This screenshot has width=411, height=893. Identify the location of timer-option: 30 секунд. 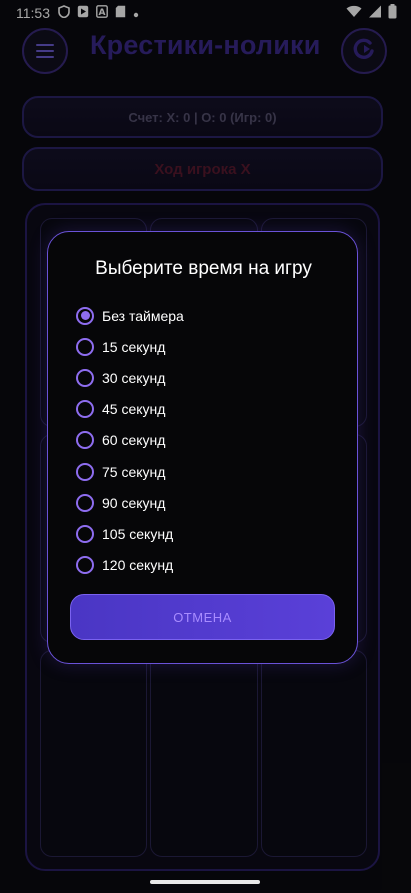
(130, 377).